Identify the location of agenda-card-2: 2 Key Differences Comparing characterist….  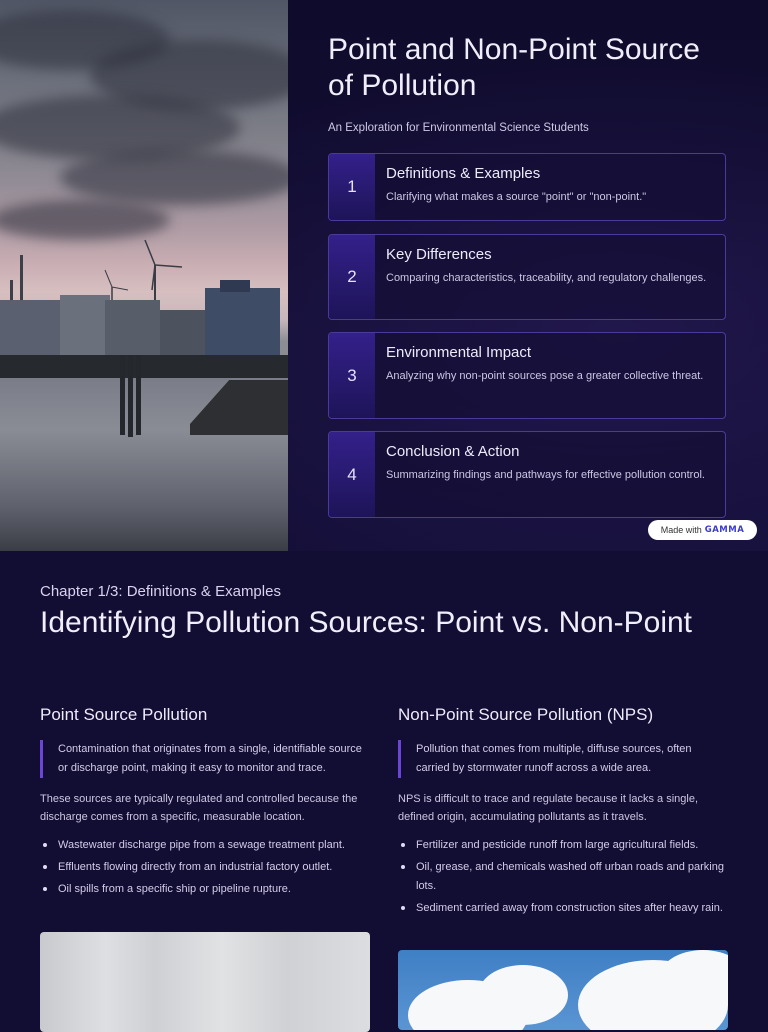
(527, 277).